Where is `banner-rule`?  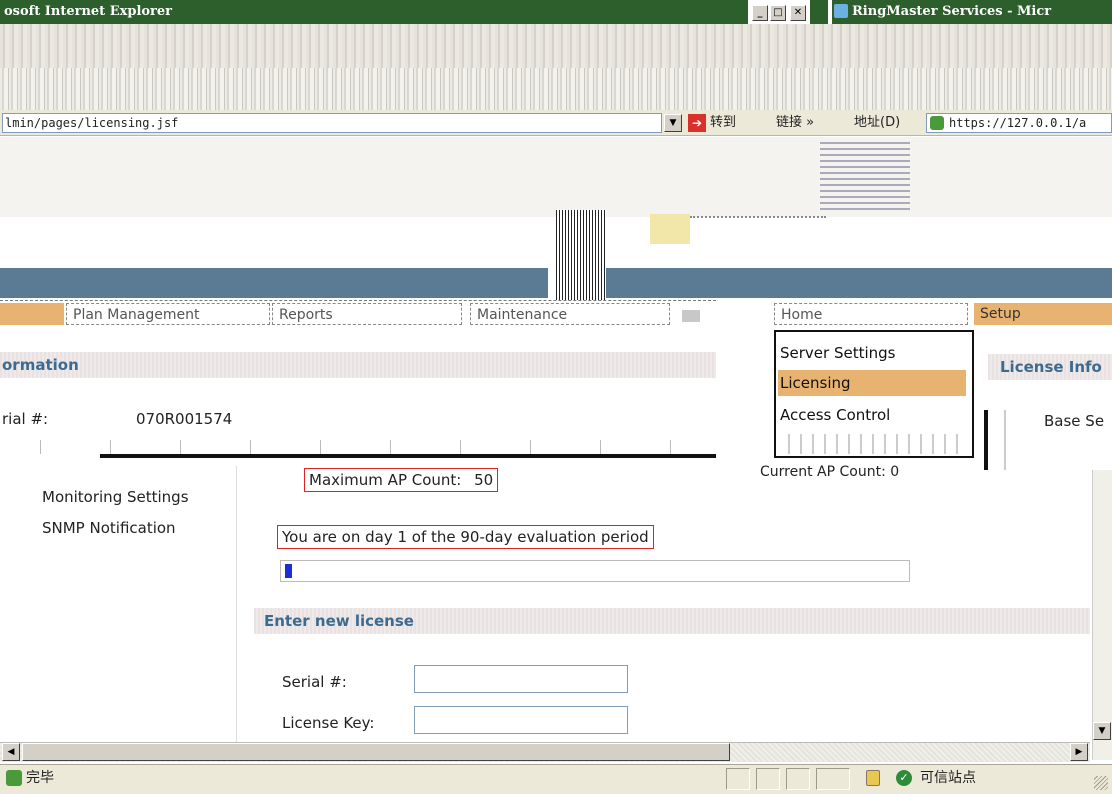
banner-rule is located at coordinates (758, 214).